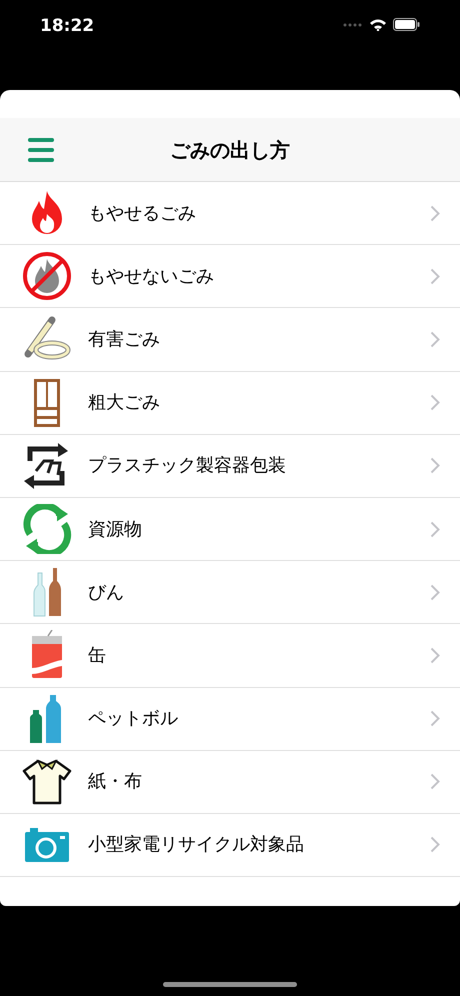 Image resolution: width=460 pixels, height=996 pixels. Describe the element at coordinates (115, 782) in the screenshot. I see `item-label: 紙・布` at that location.